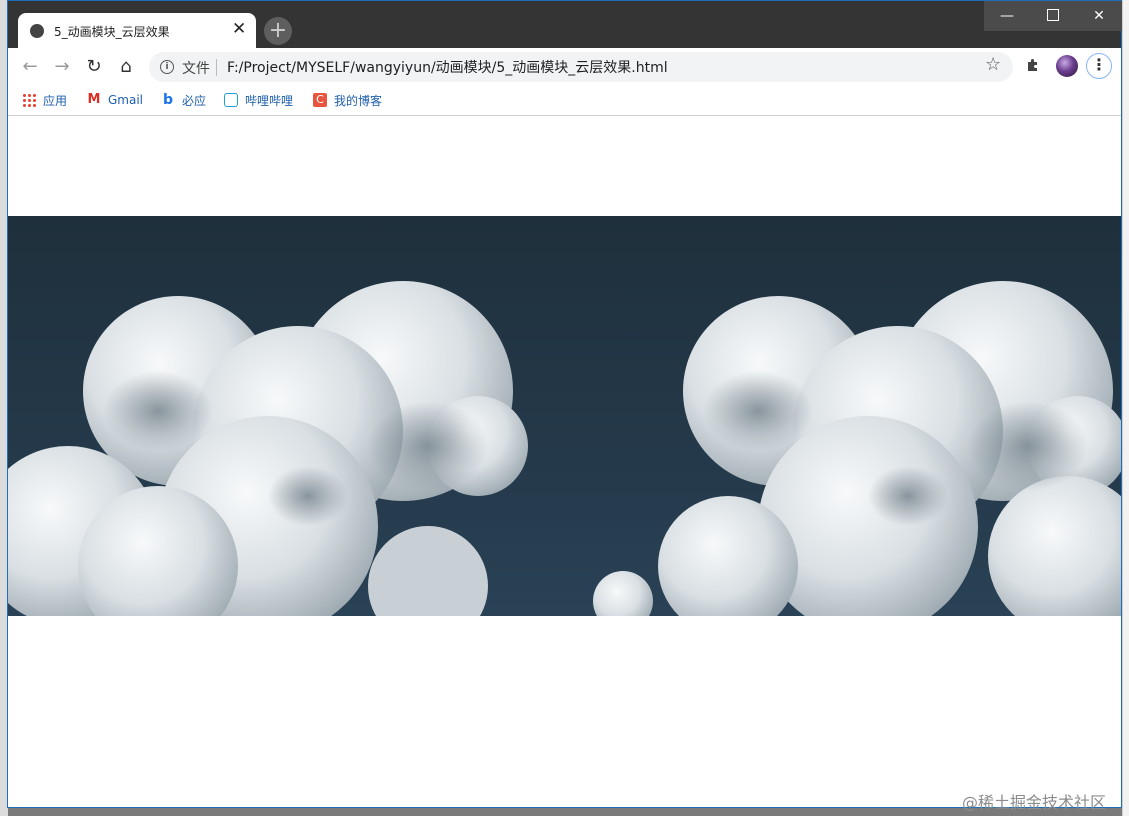 This screenshot has height=816, width=1129. I want to click on bilibili-icon, so click(231, 100).